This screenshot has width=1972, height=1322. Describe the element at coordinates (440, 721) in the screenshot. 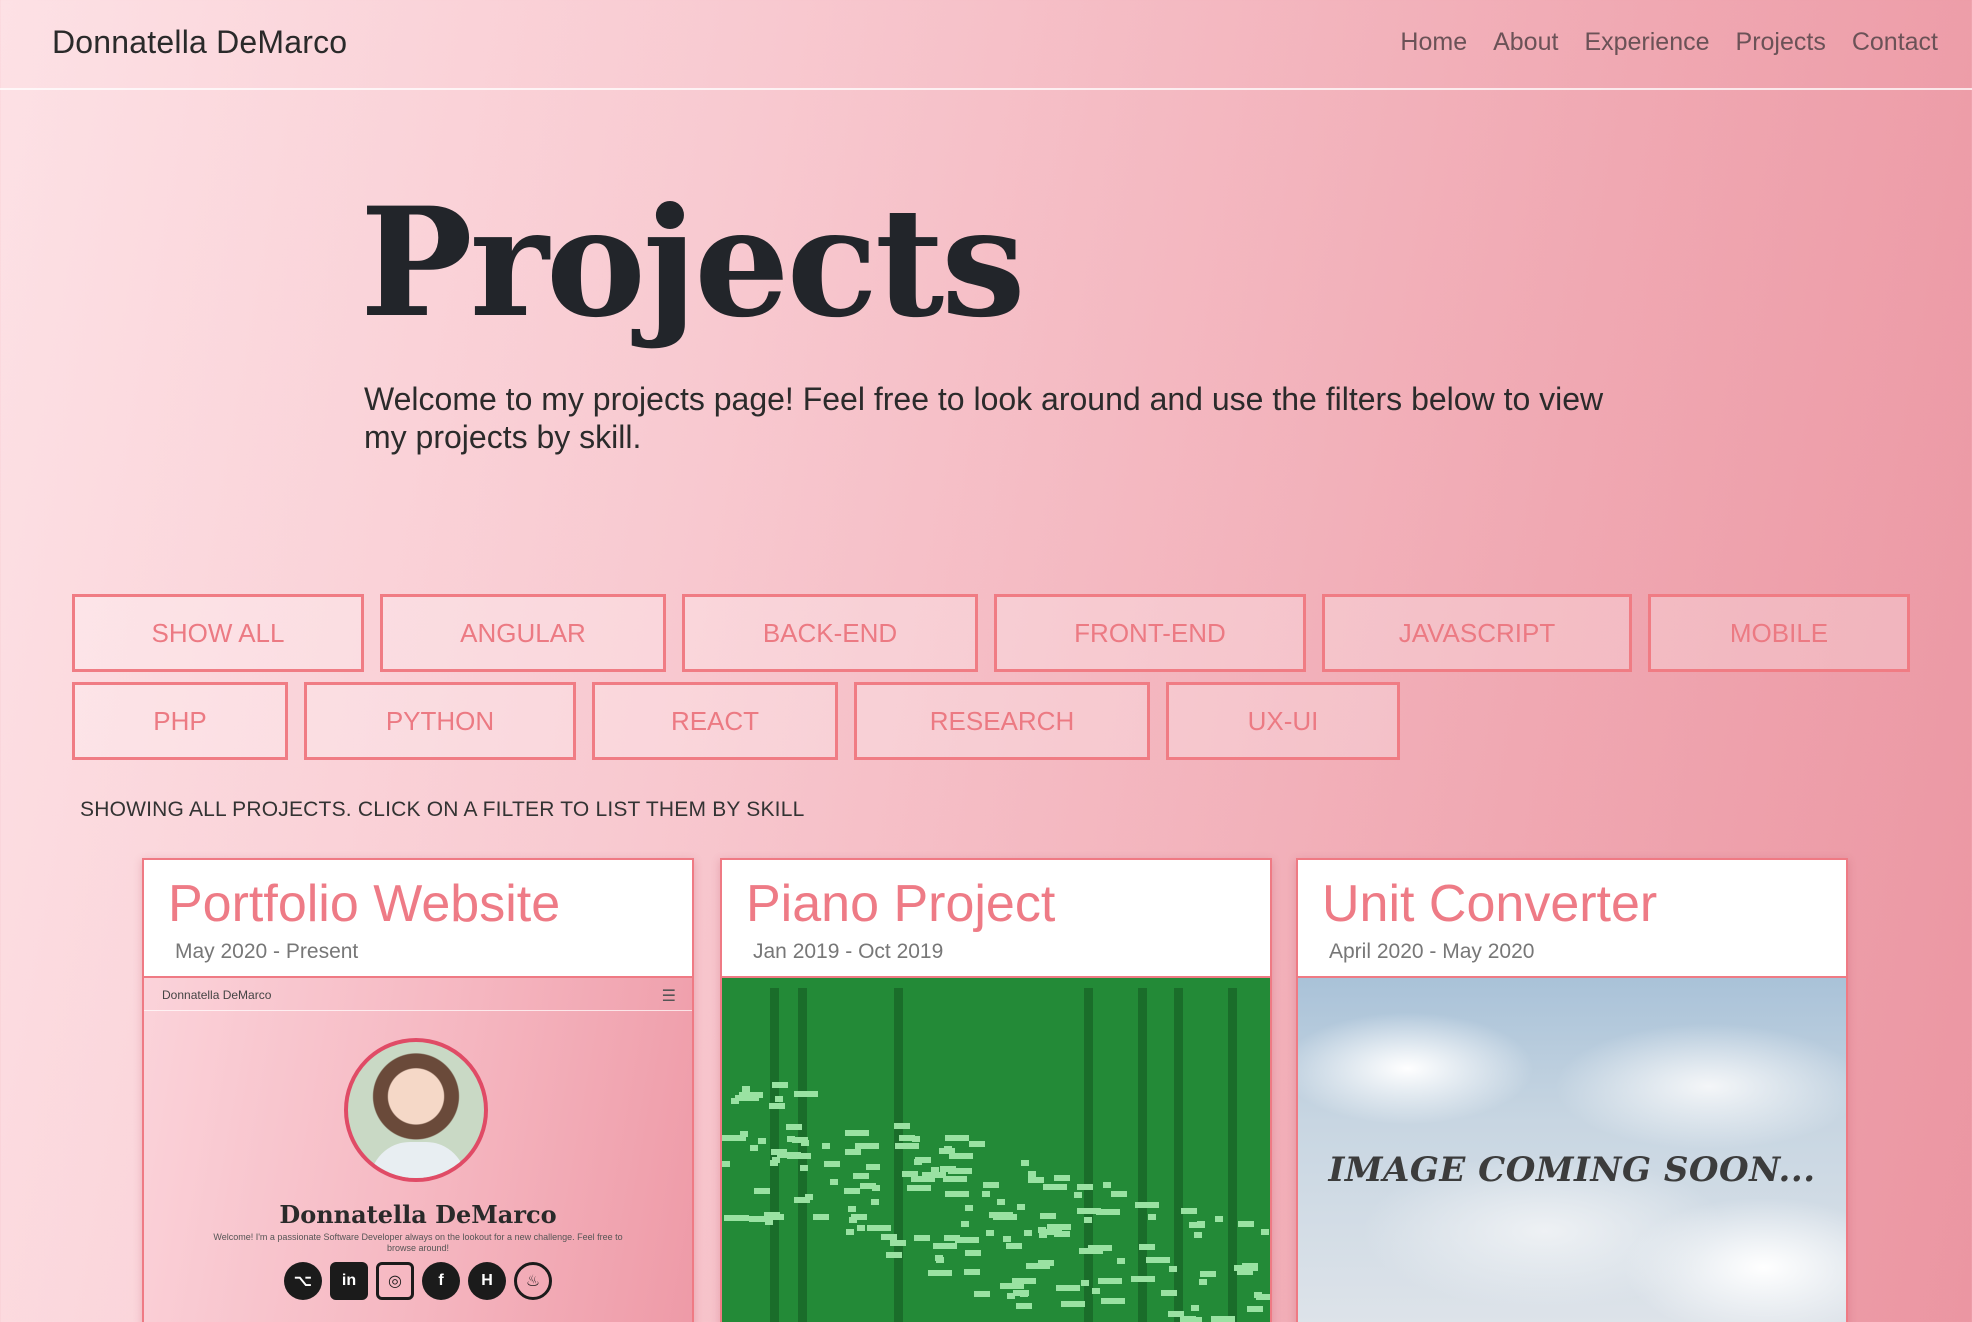

I see `filter-python: PYTHON` at that location.